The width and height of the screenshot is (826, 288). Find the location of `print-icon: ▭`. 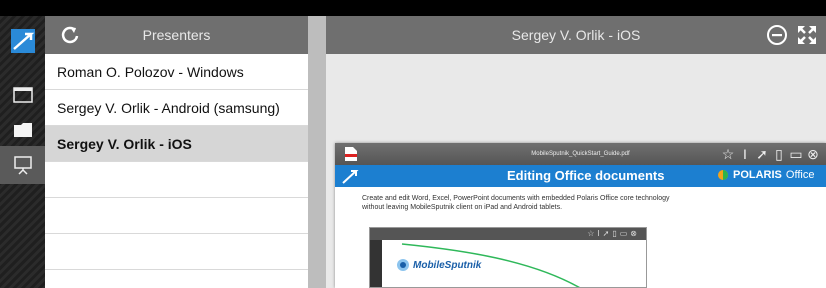

print-icon: ▭ is located at coordinates (796, 154).